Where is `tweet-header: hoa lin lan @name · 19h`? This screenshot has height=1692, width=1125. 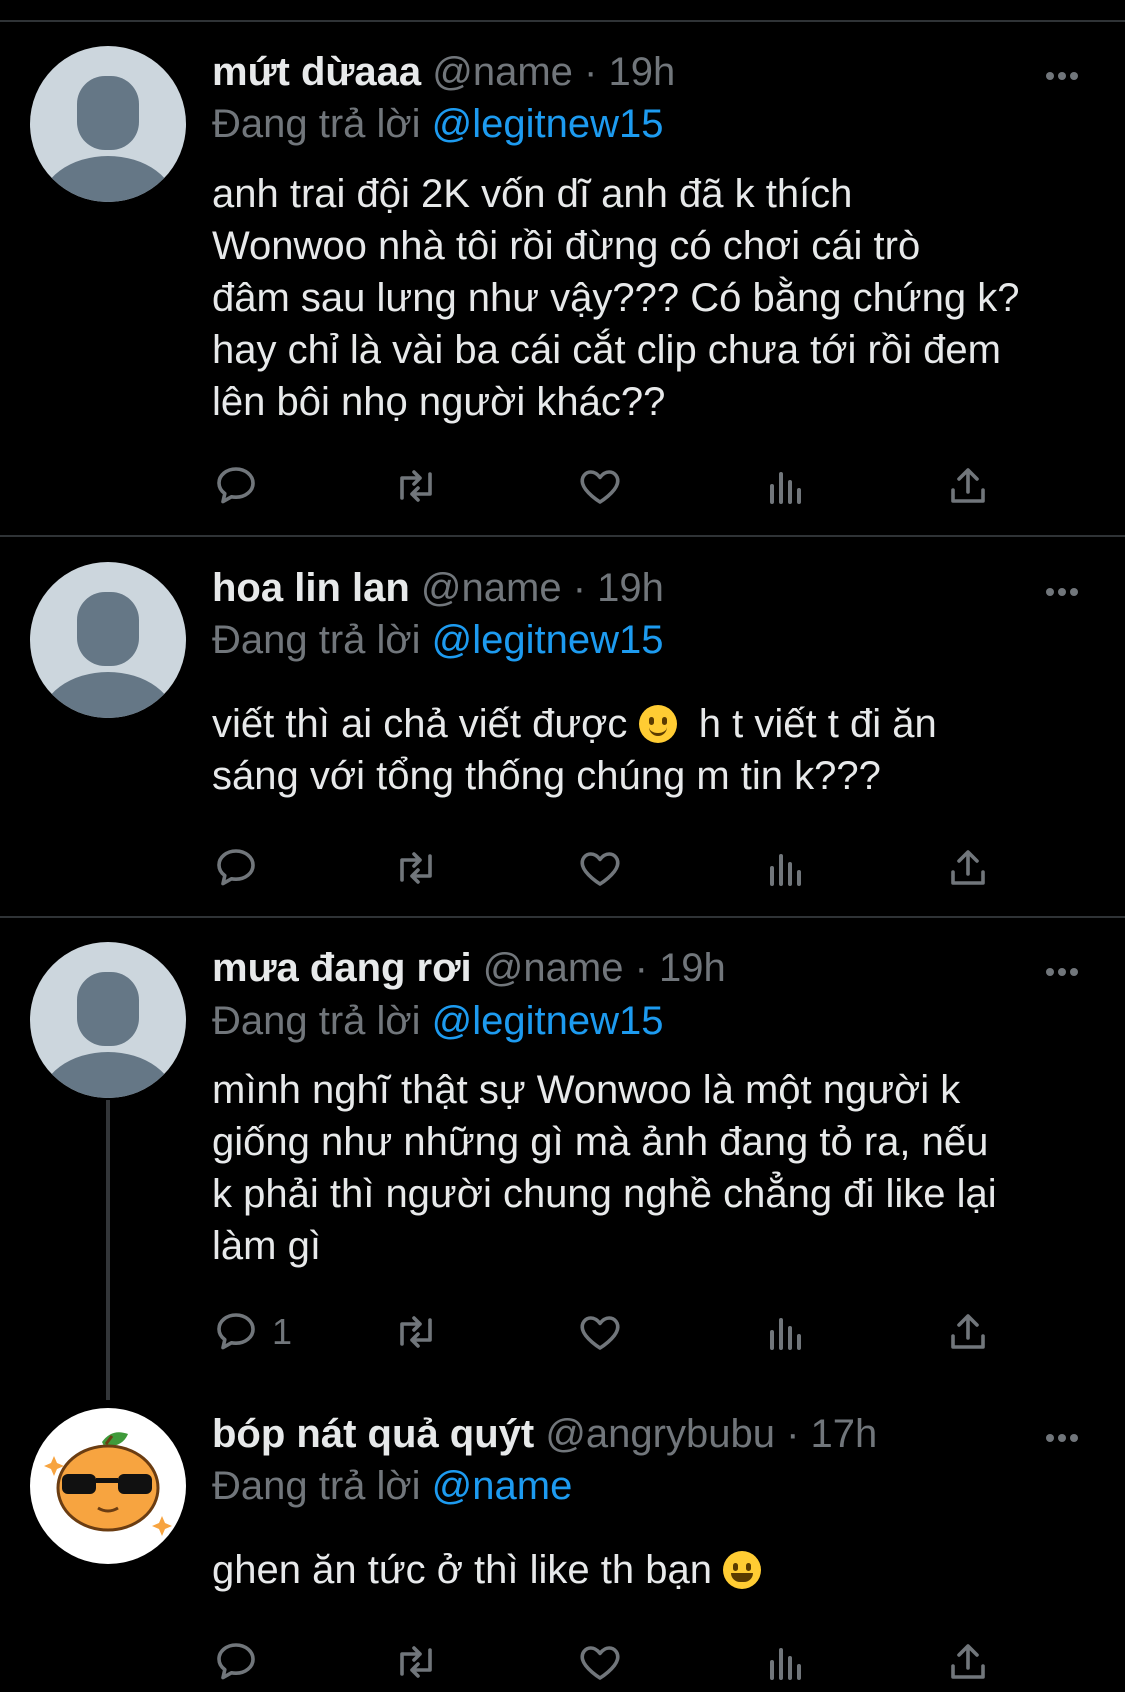
tweet-header: hoa lin lan @name · 19h is located at coordinates (438, 588).